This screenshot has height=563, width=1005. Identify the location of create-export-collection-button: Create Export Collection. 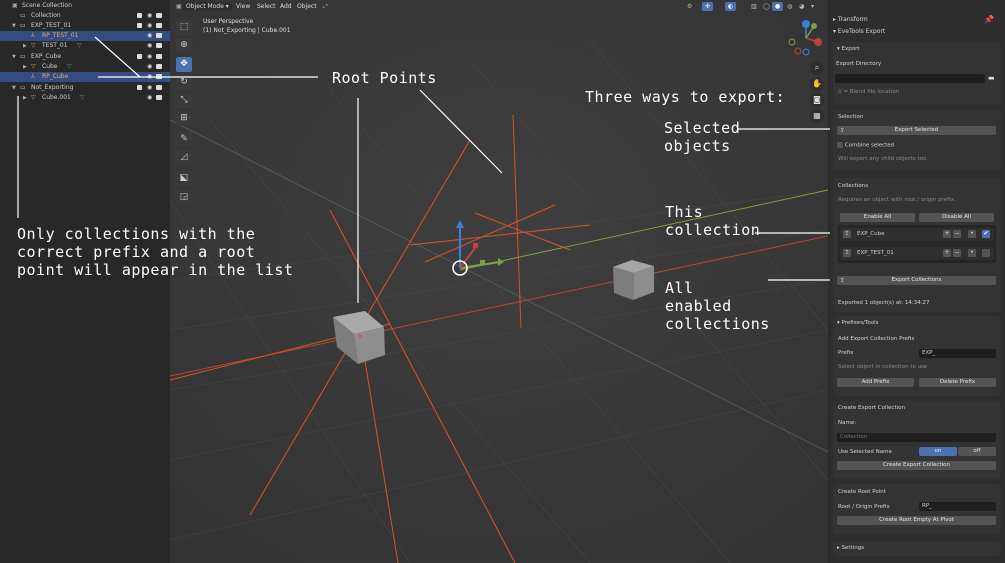
(916, 465).